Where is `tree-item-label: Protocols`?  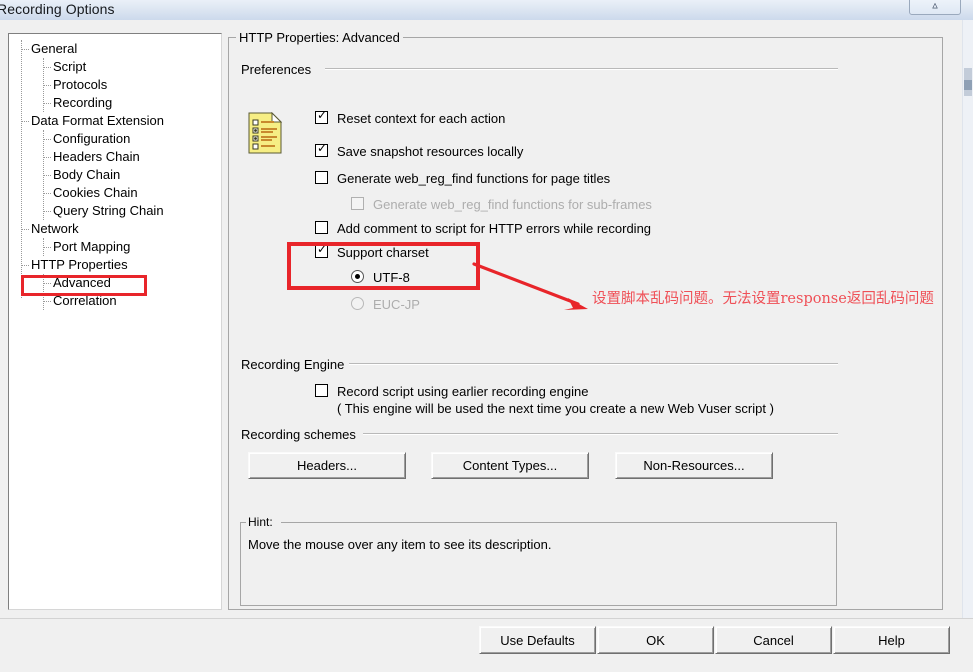
tree-item-label: Protocols is located at coordinates (80, 84).